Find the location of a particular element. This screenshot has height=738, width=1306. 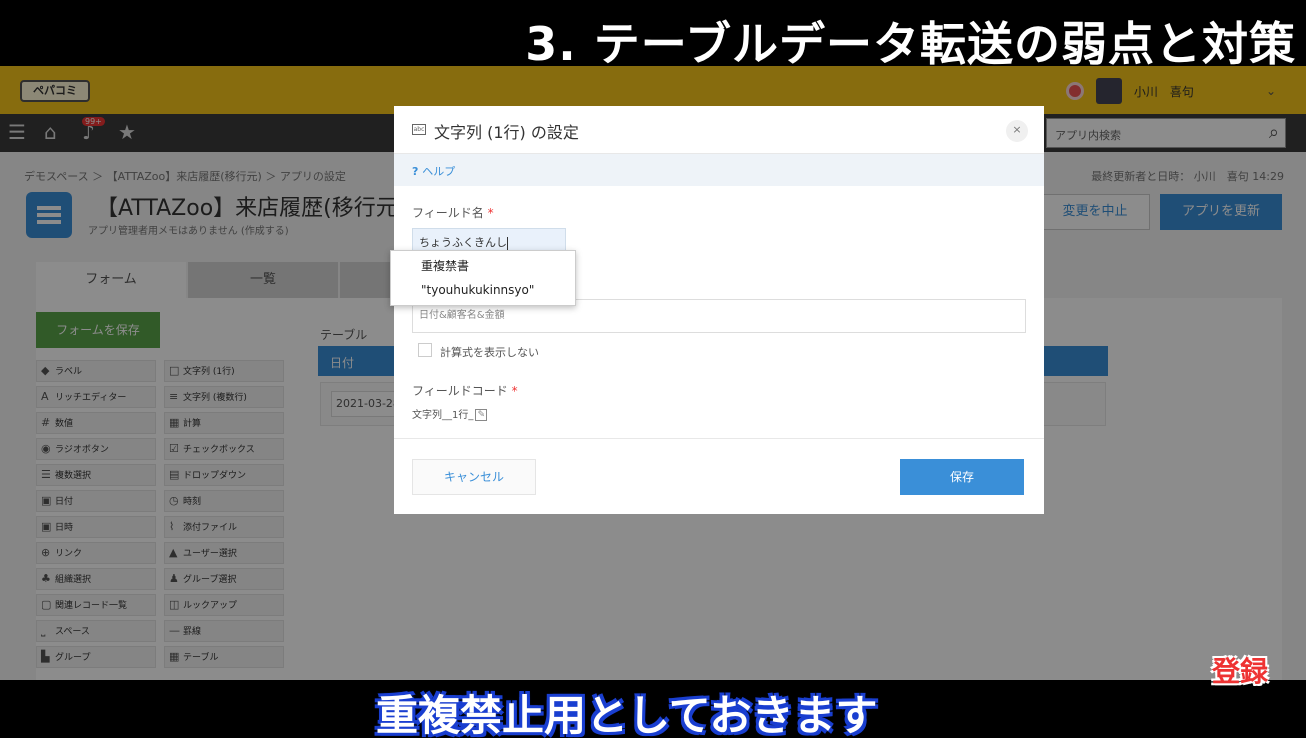

close-icon: × is located at coordinates (1017, 131).